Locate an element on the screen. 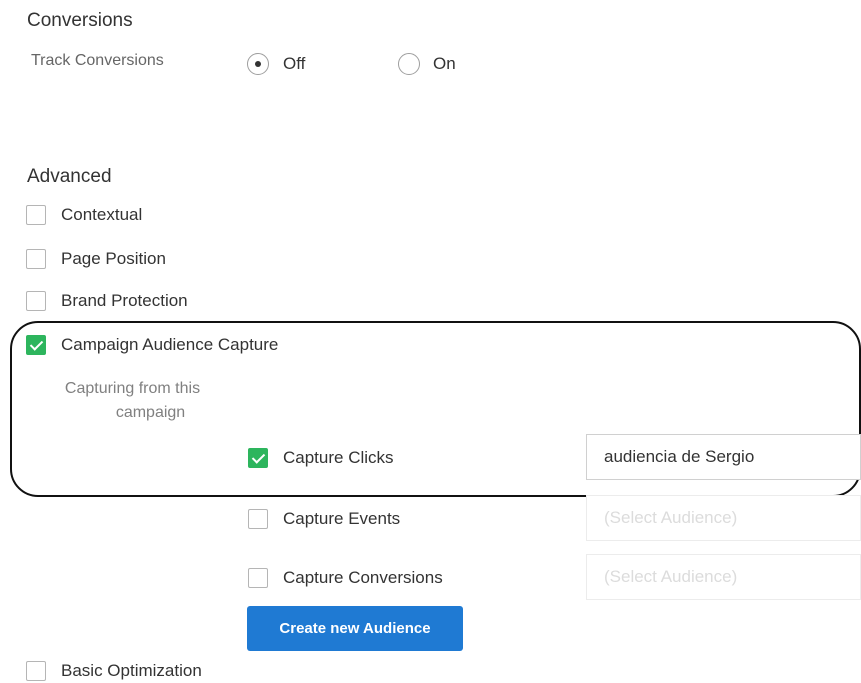 Image resolution: width=861 pixels, height=683 pixels. radio-off: Off is located at coordinates (292, 65).